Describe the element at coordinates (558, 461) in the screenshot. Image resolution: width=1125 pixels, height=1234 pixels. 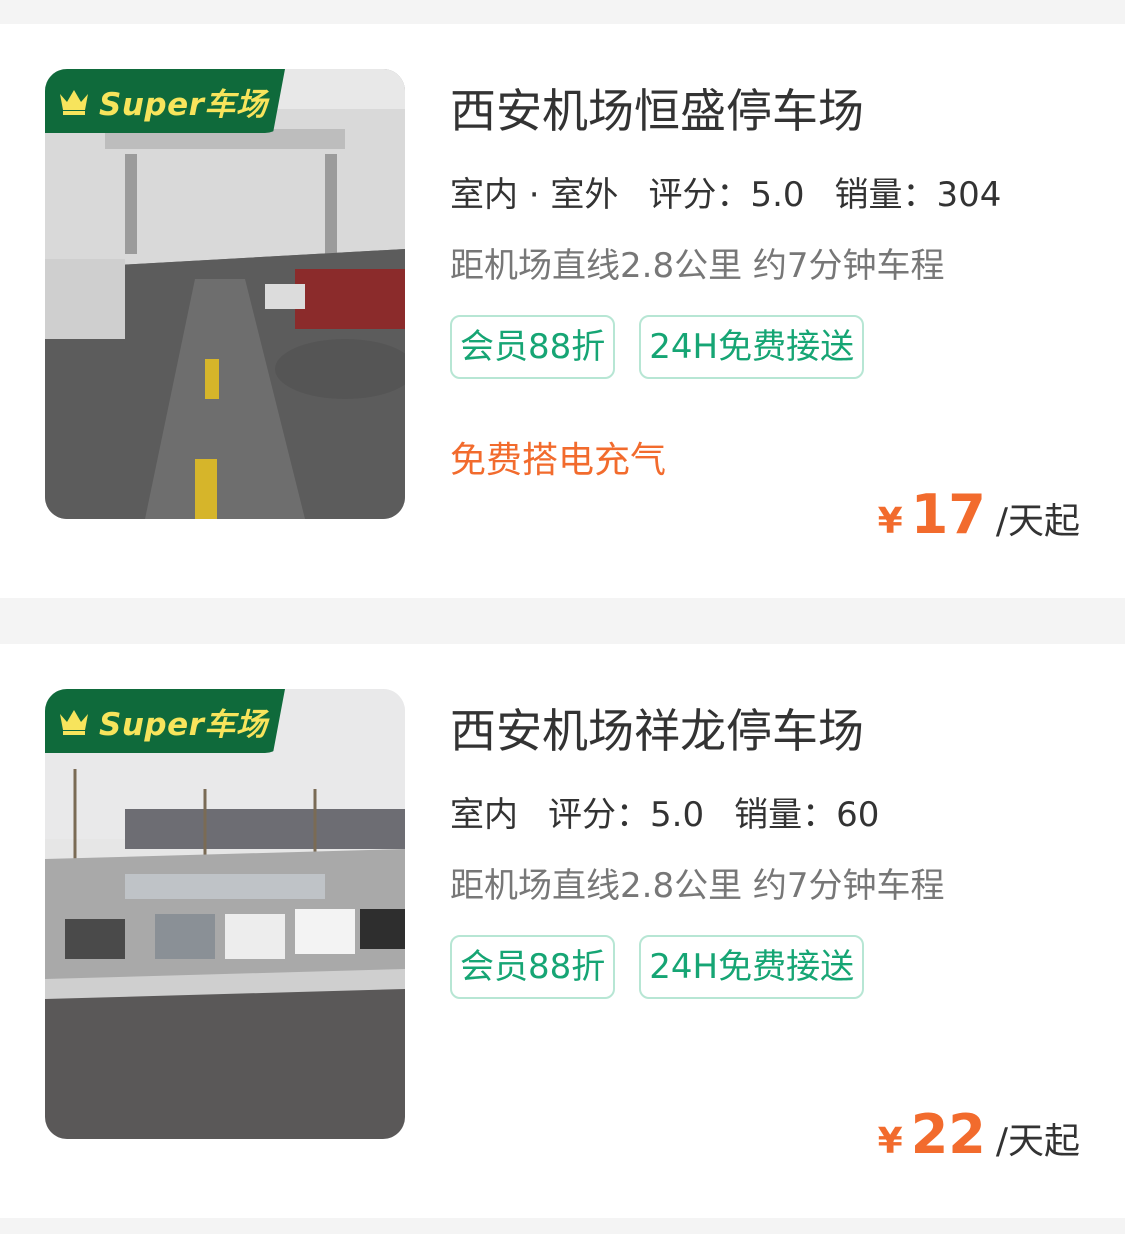
I see `lot-promo: 免费搭电充气` at that location.